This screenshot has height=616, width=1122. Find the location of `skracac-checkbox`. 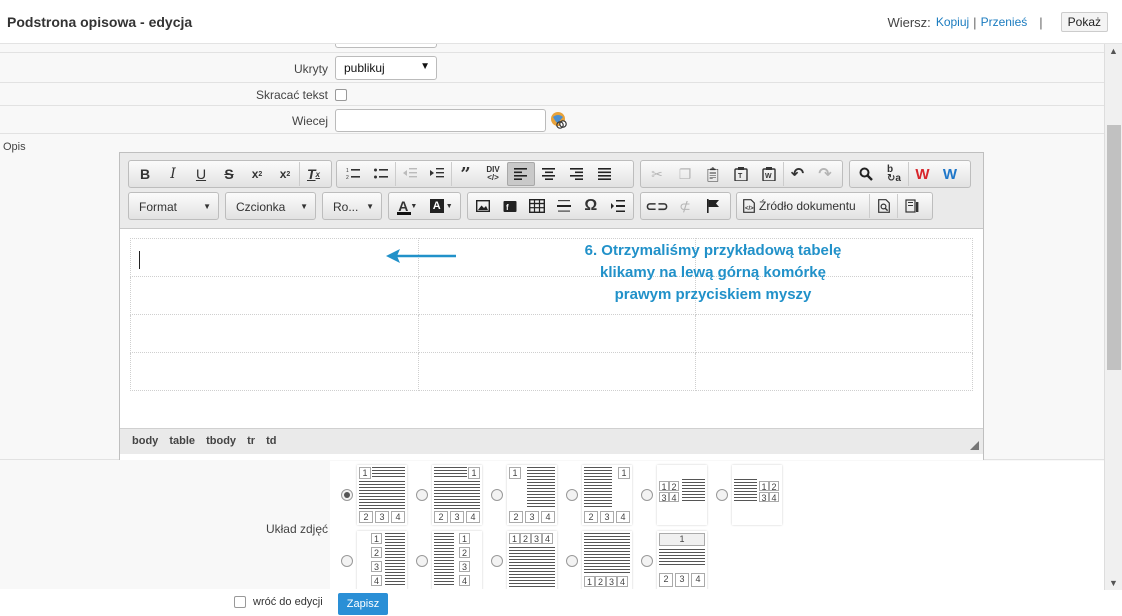

skracac-checkbox is located at coordinates (341, 95).